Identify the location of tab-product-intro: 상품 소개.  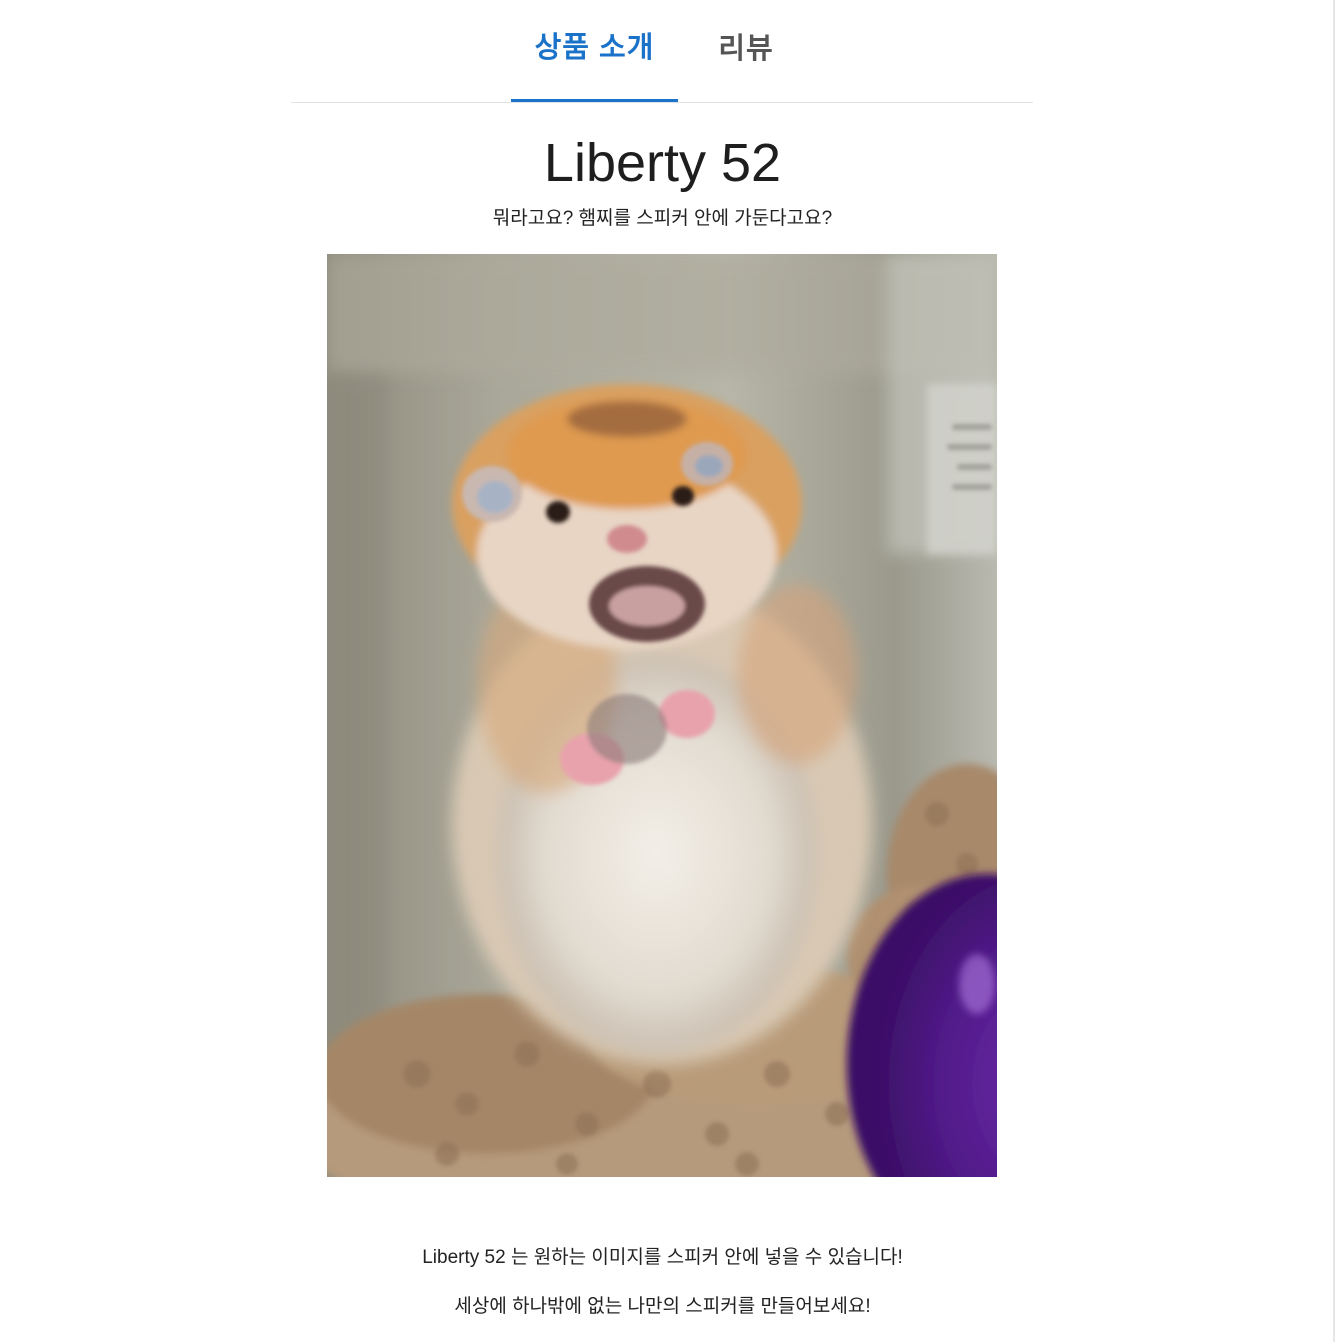
(594, 51).